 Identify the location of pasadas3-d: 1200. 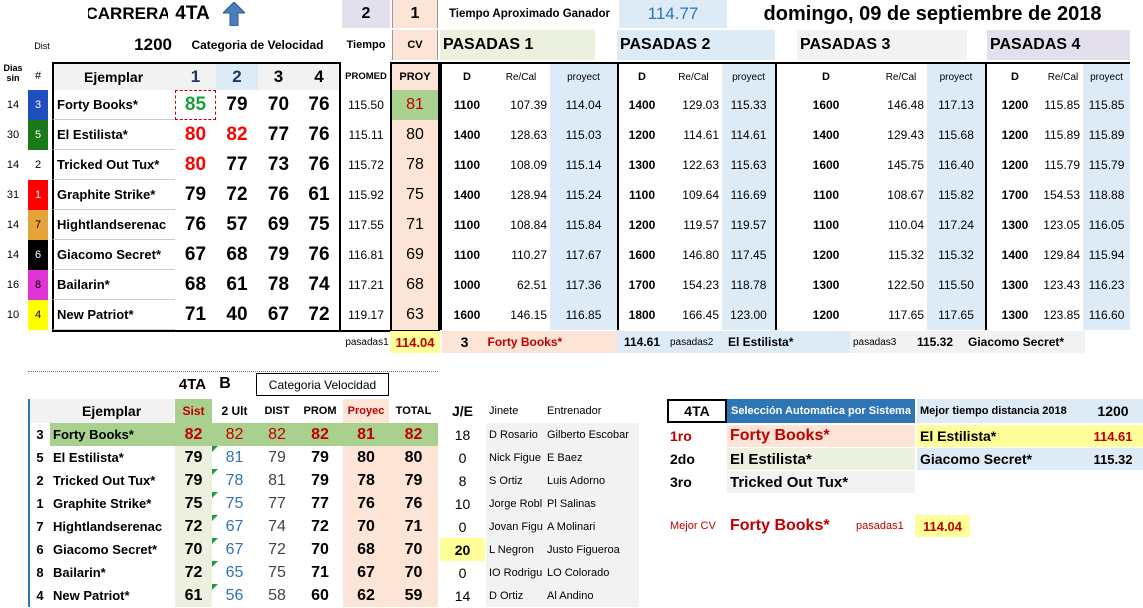
(825, 255).